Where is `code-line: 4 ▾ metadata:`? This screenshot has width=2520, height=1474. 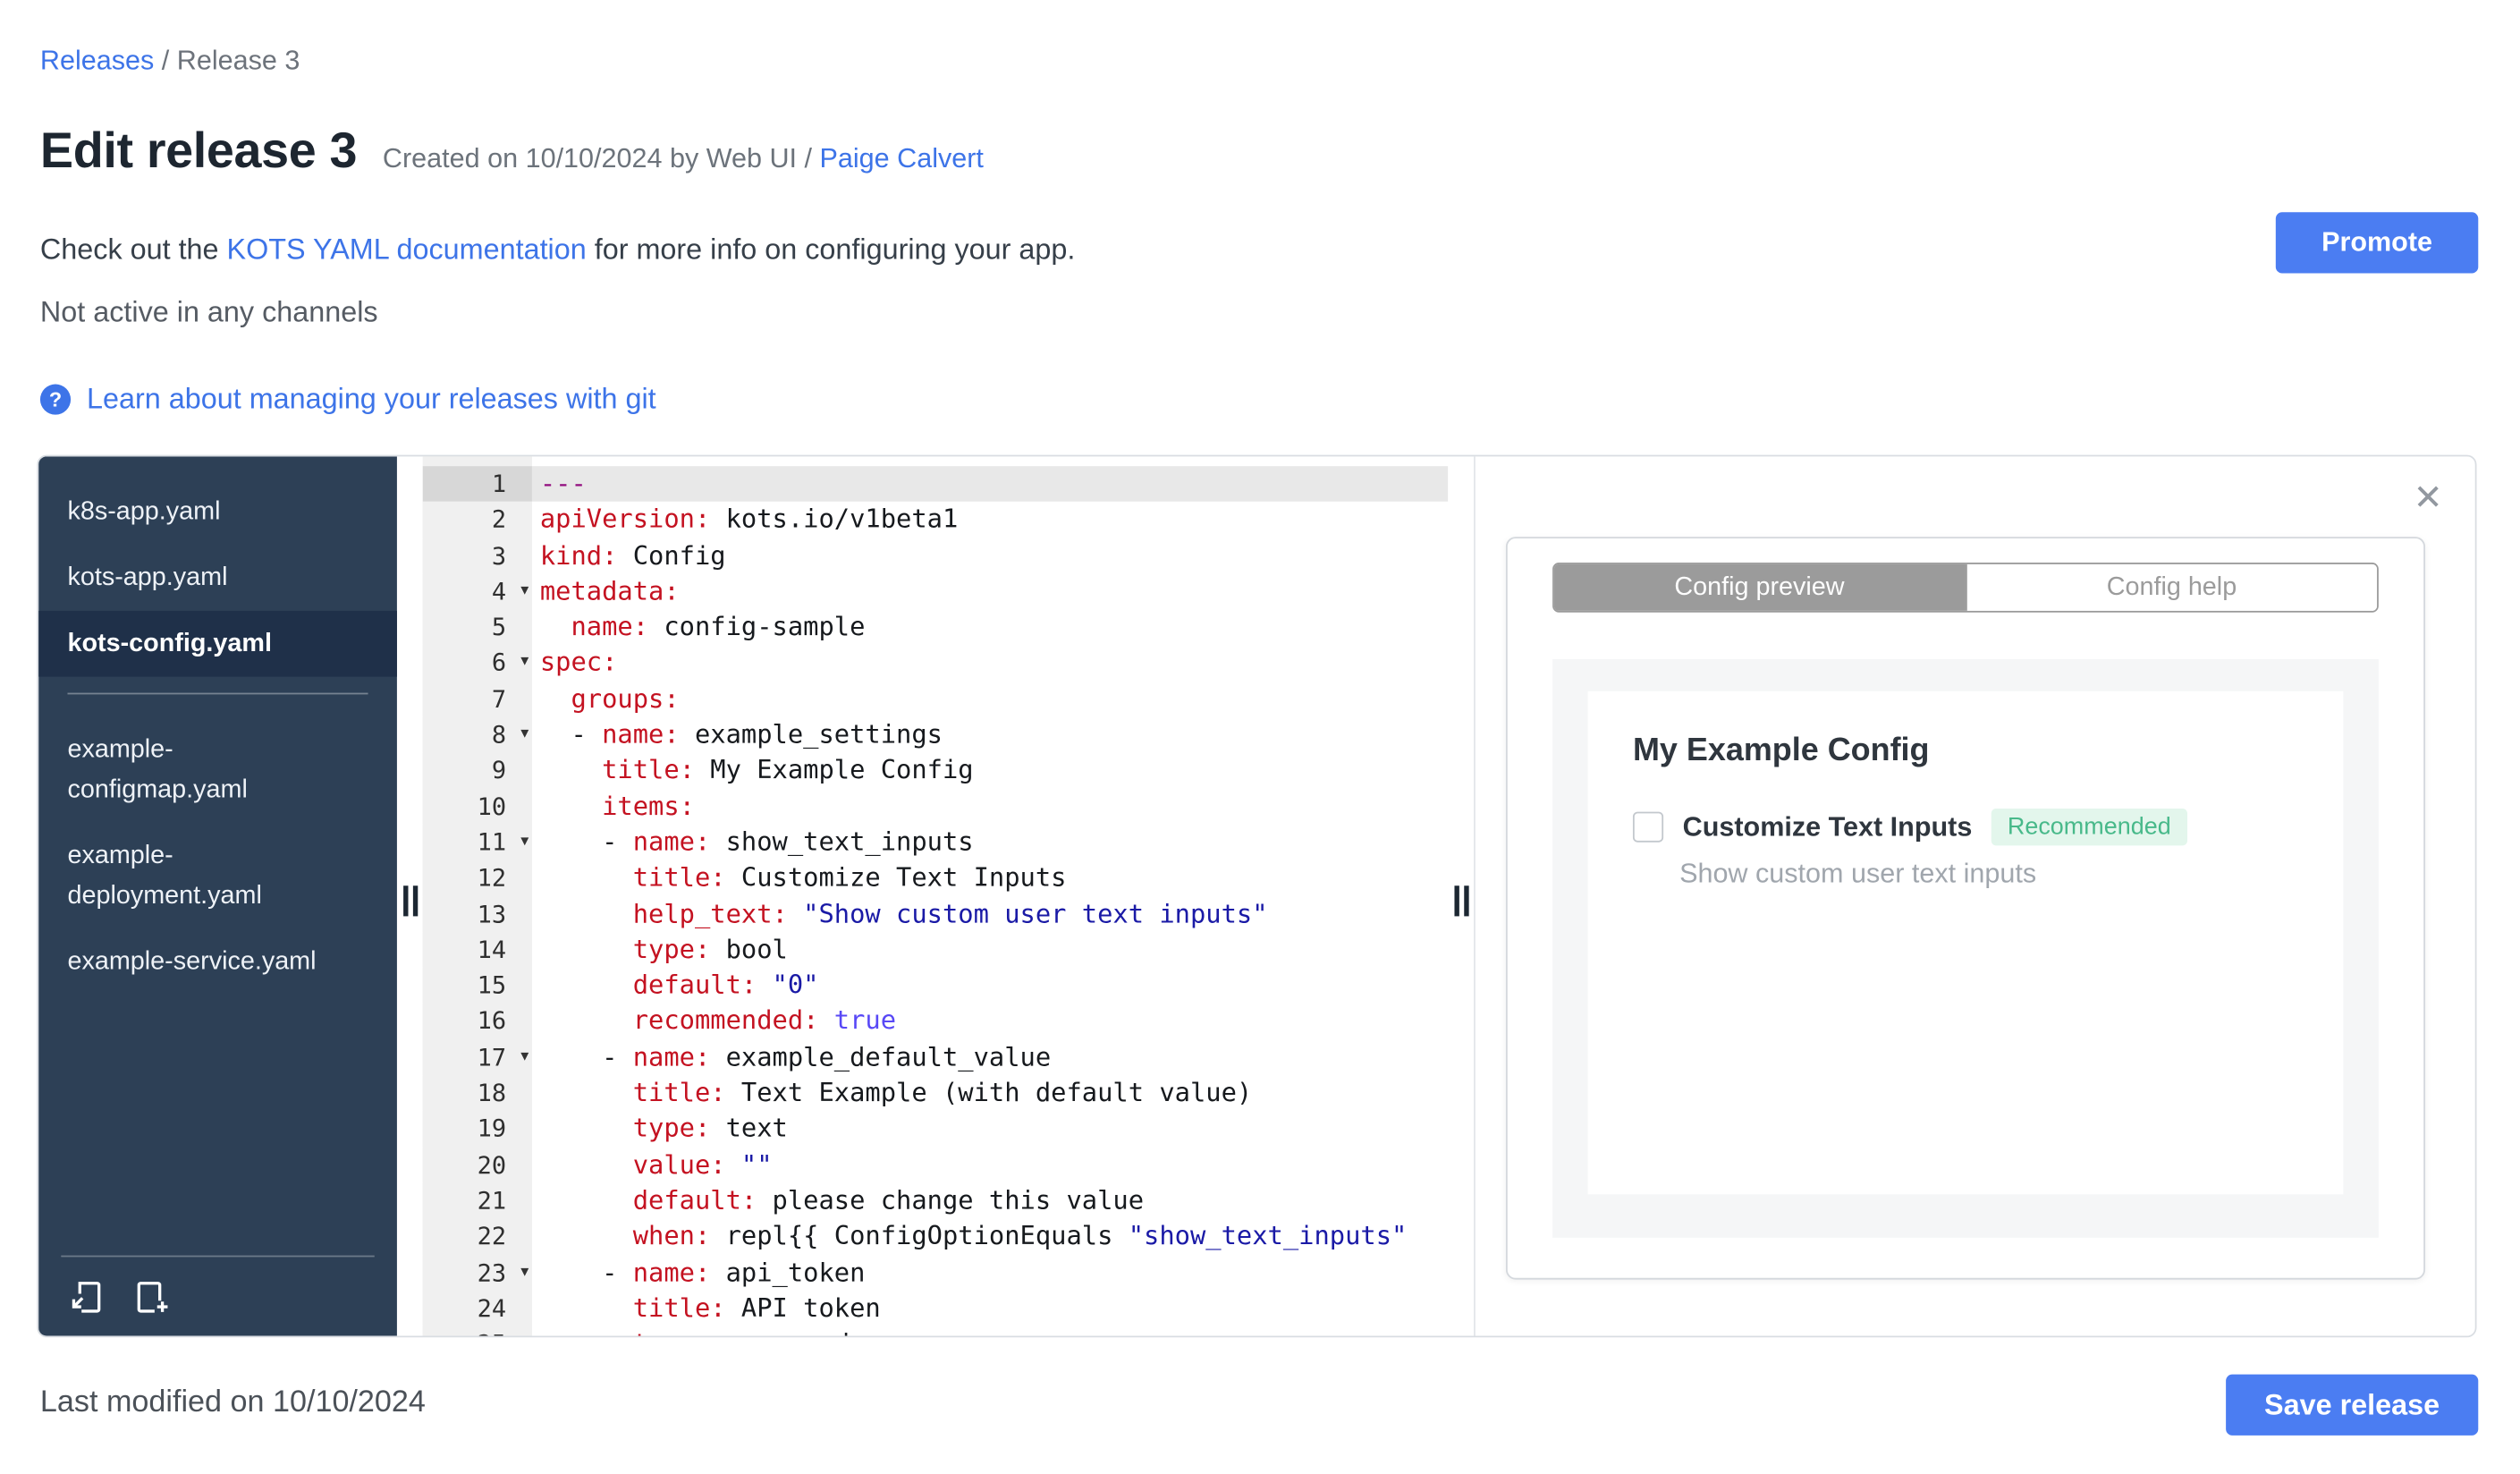 code-line: 4 ▾ metadata: is located at coordinates (935, 591).